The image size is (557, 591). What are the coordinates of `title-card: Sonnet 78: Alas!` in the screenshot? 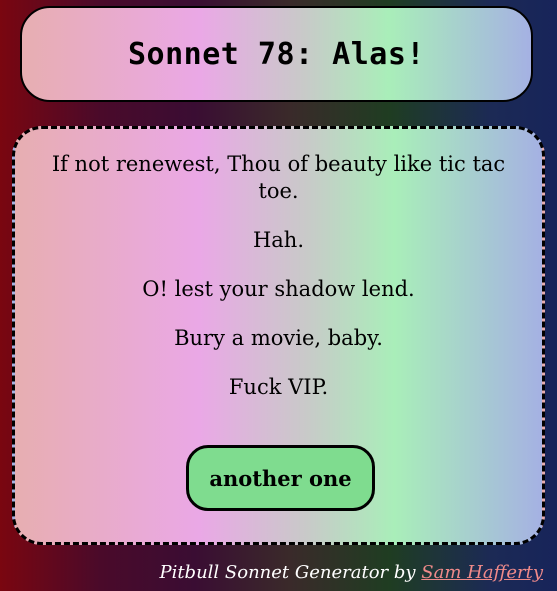 It's located at (276, 54).